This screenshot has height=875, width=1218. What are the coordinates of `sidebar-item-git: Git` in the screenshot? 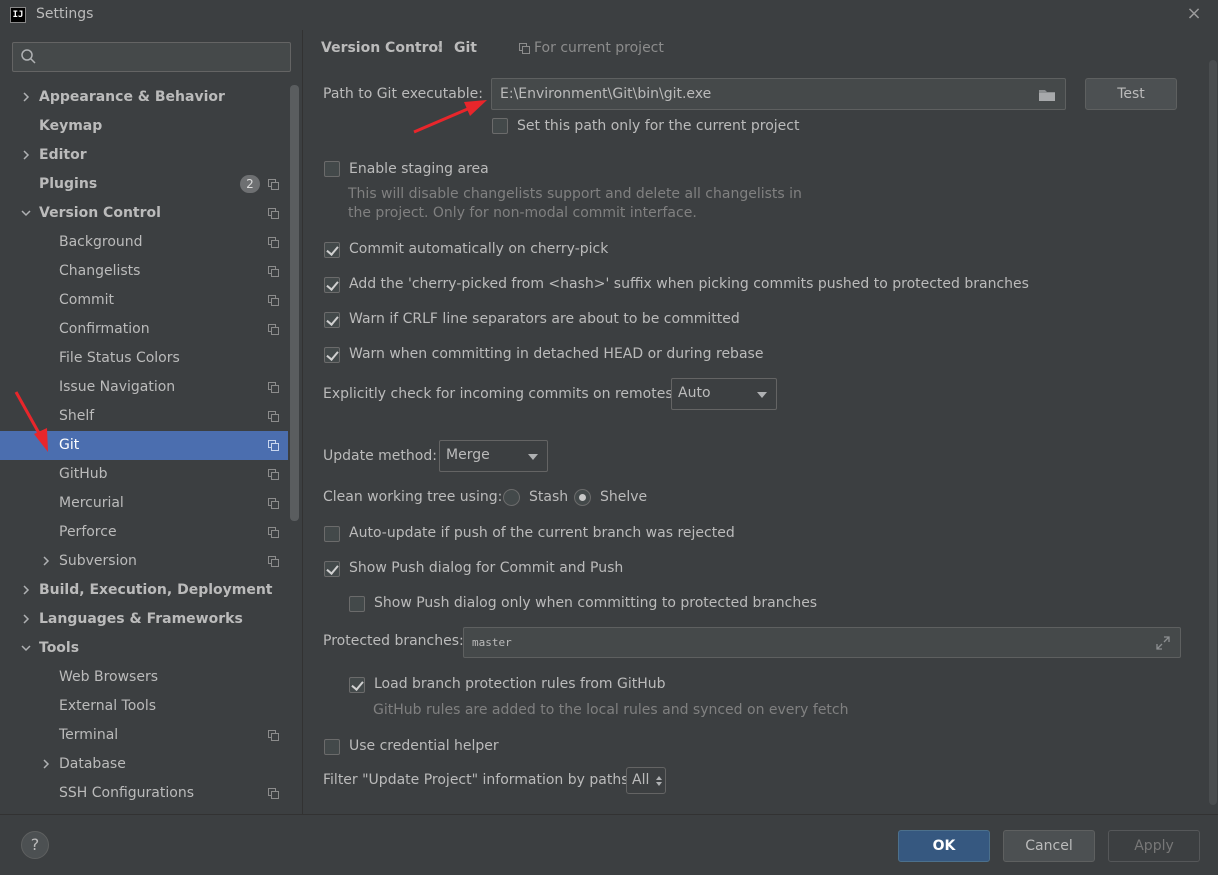 It's located at (144, 445).